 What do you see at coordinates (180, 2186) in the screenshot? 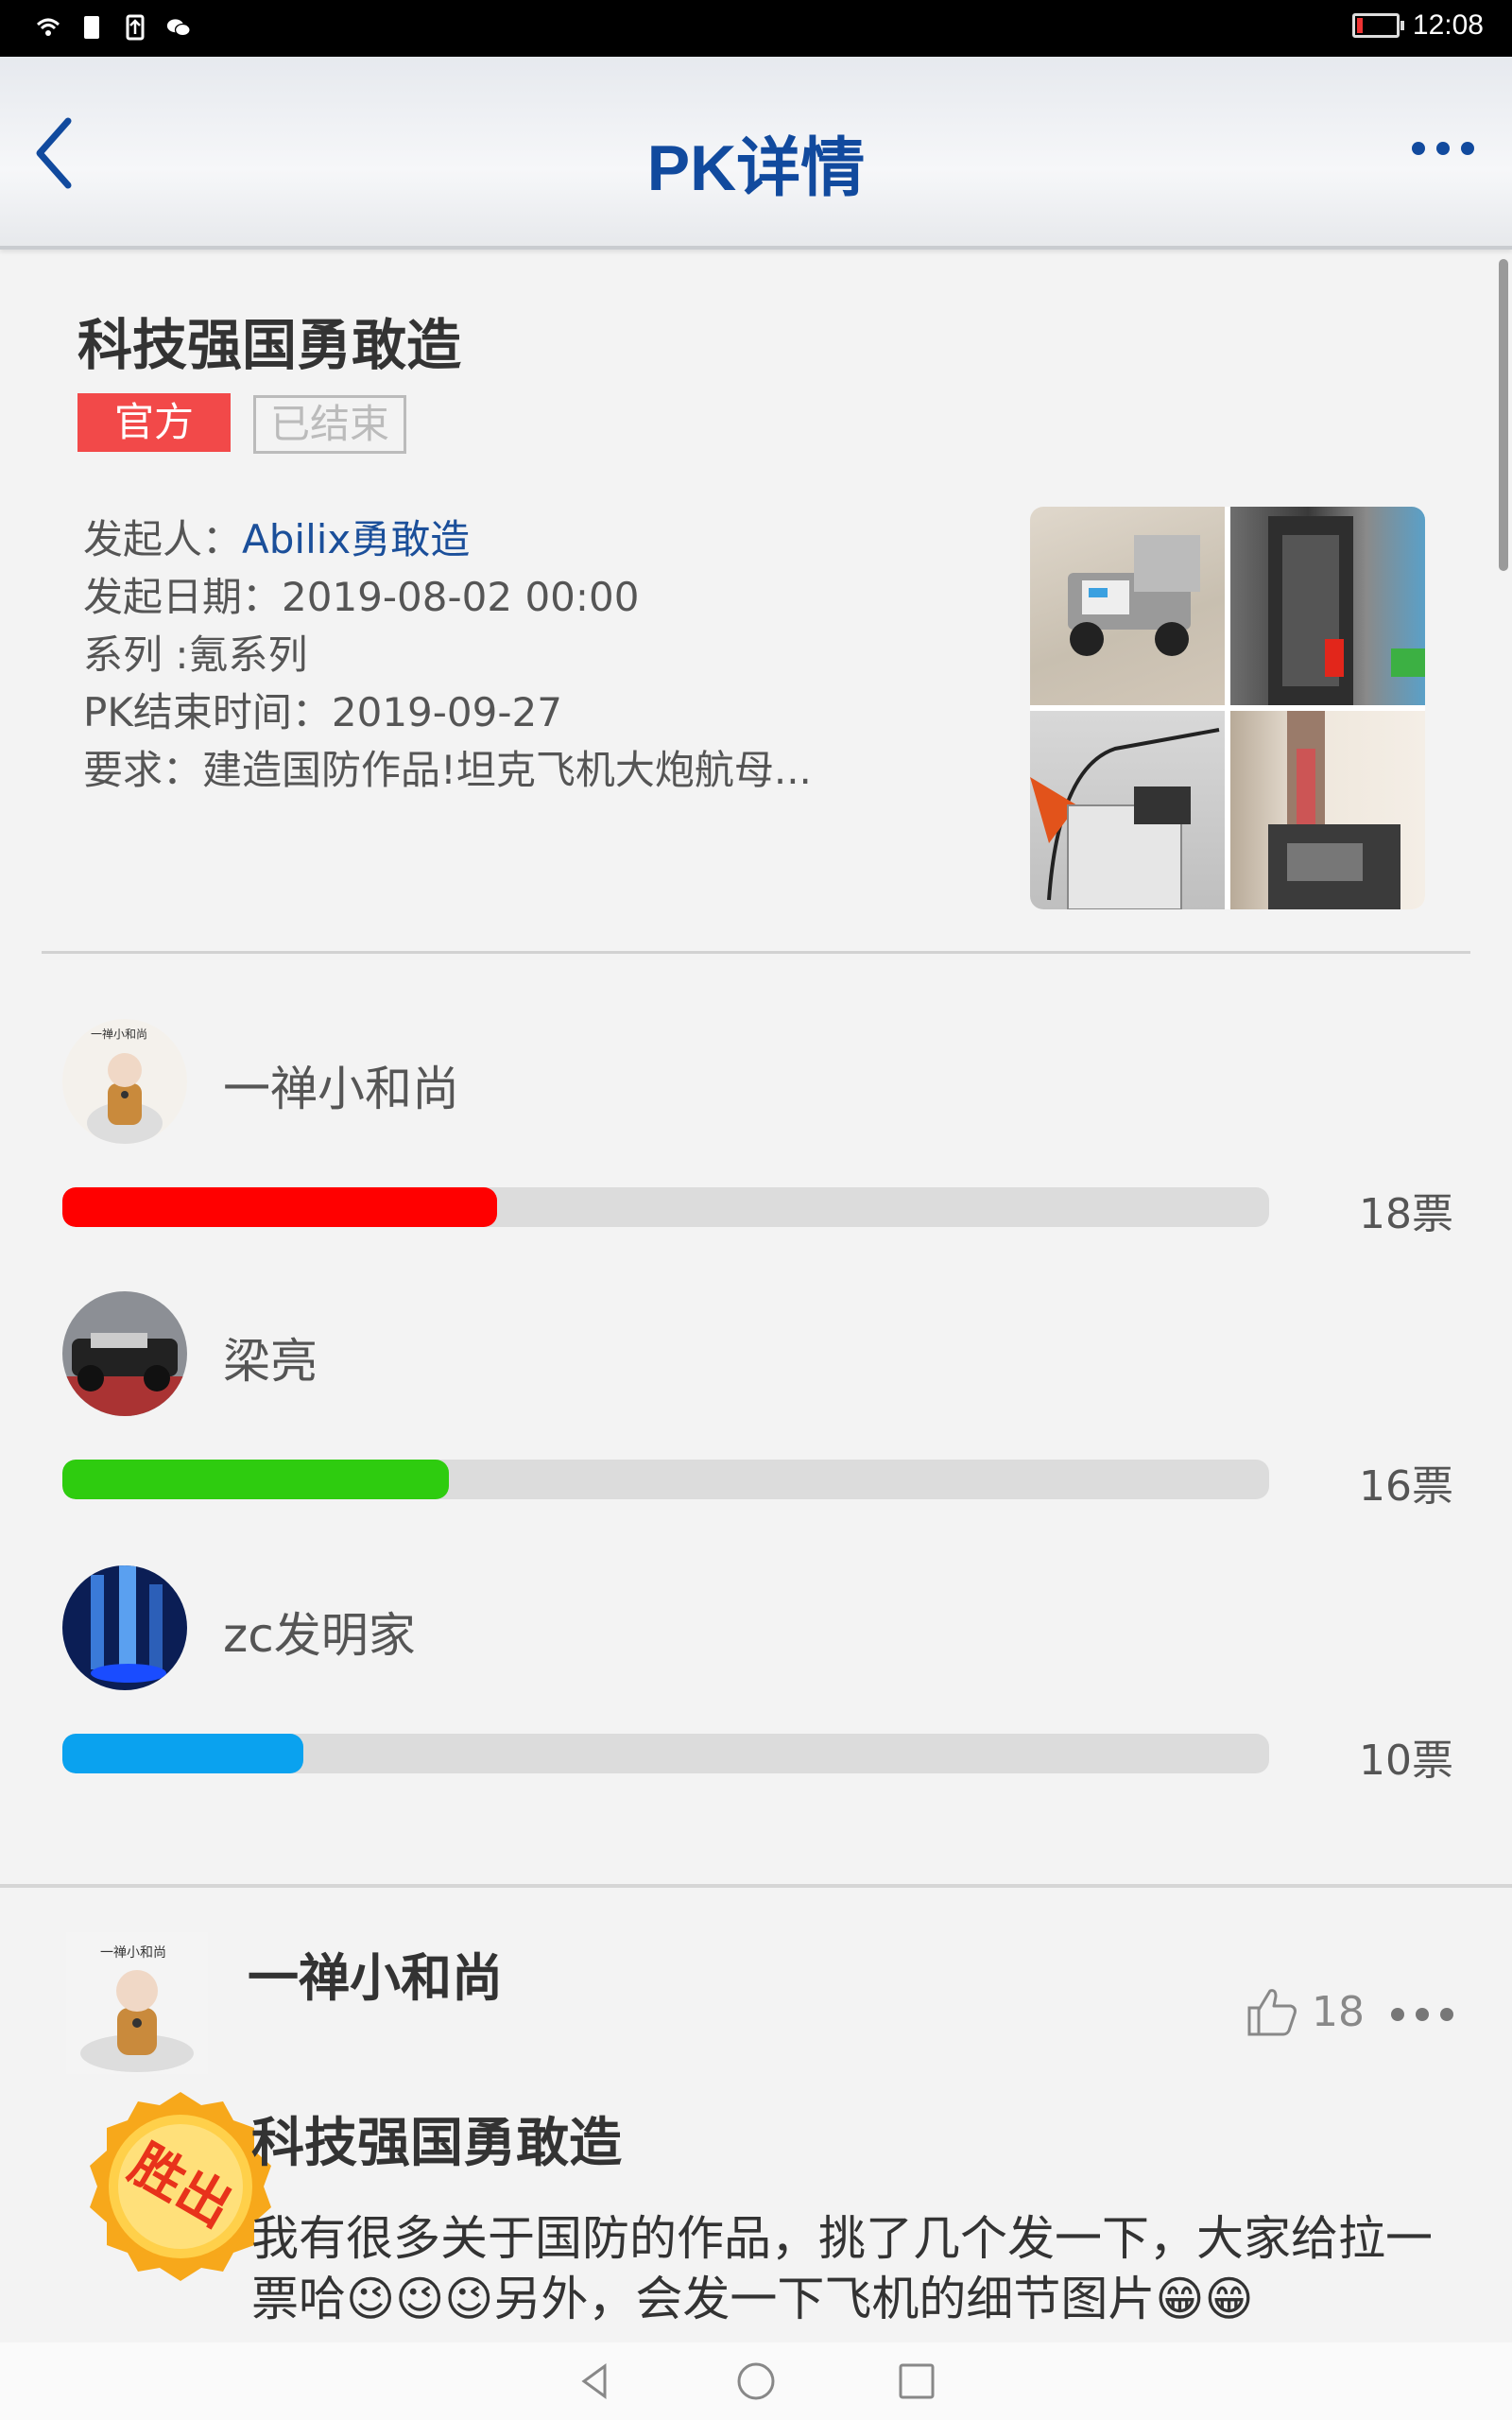
I see `winner-badge: 胜出` at bounding box center [180, 2186].